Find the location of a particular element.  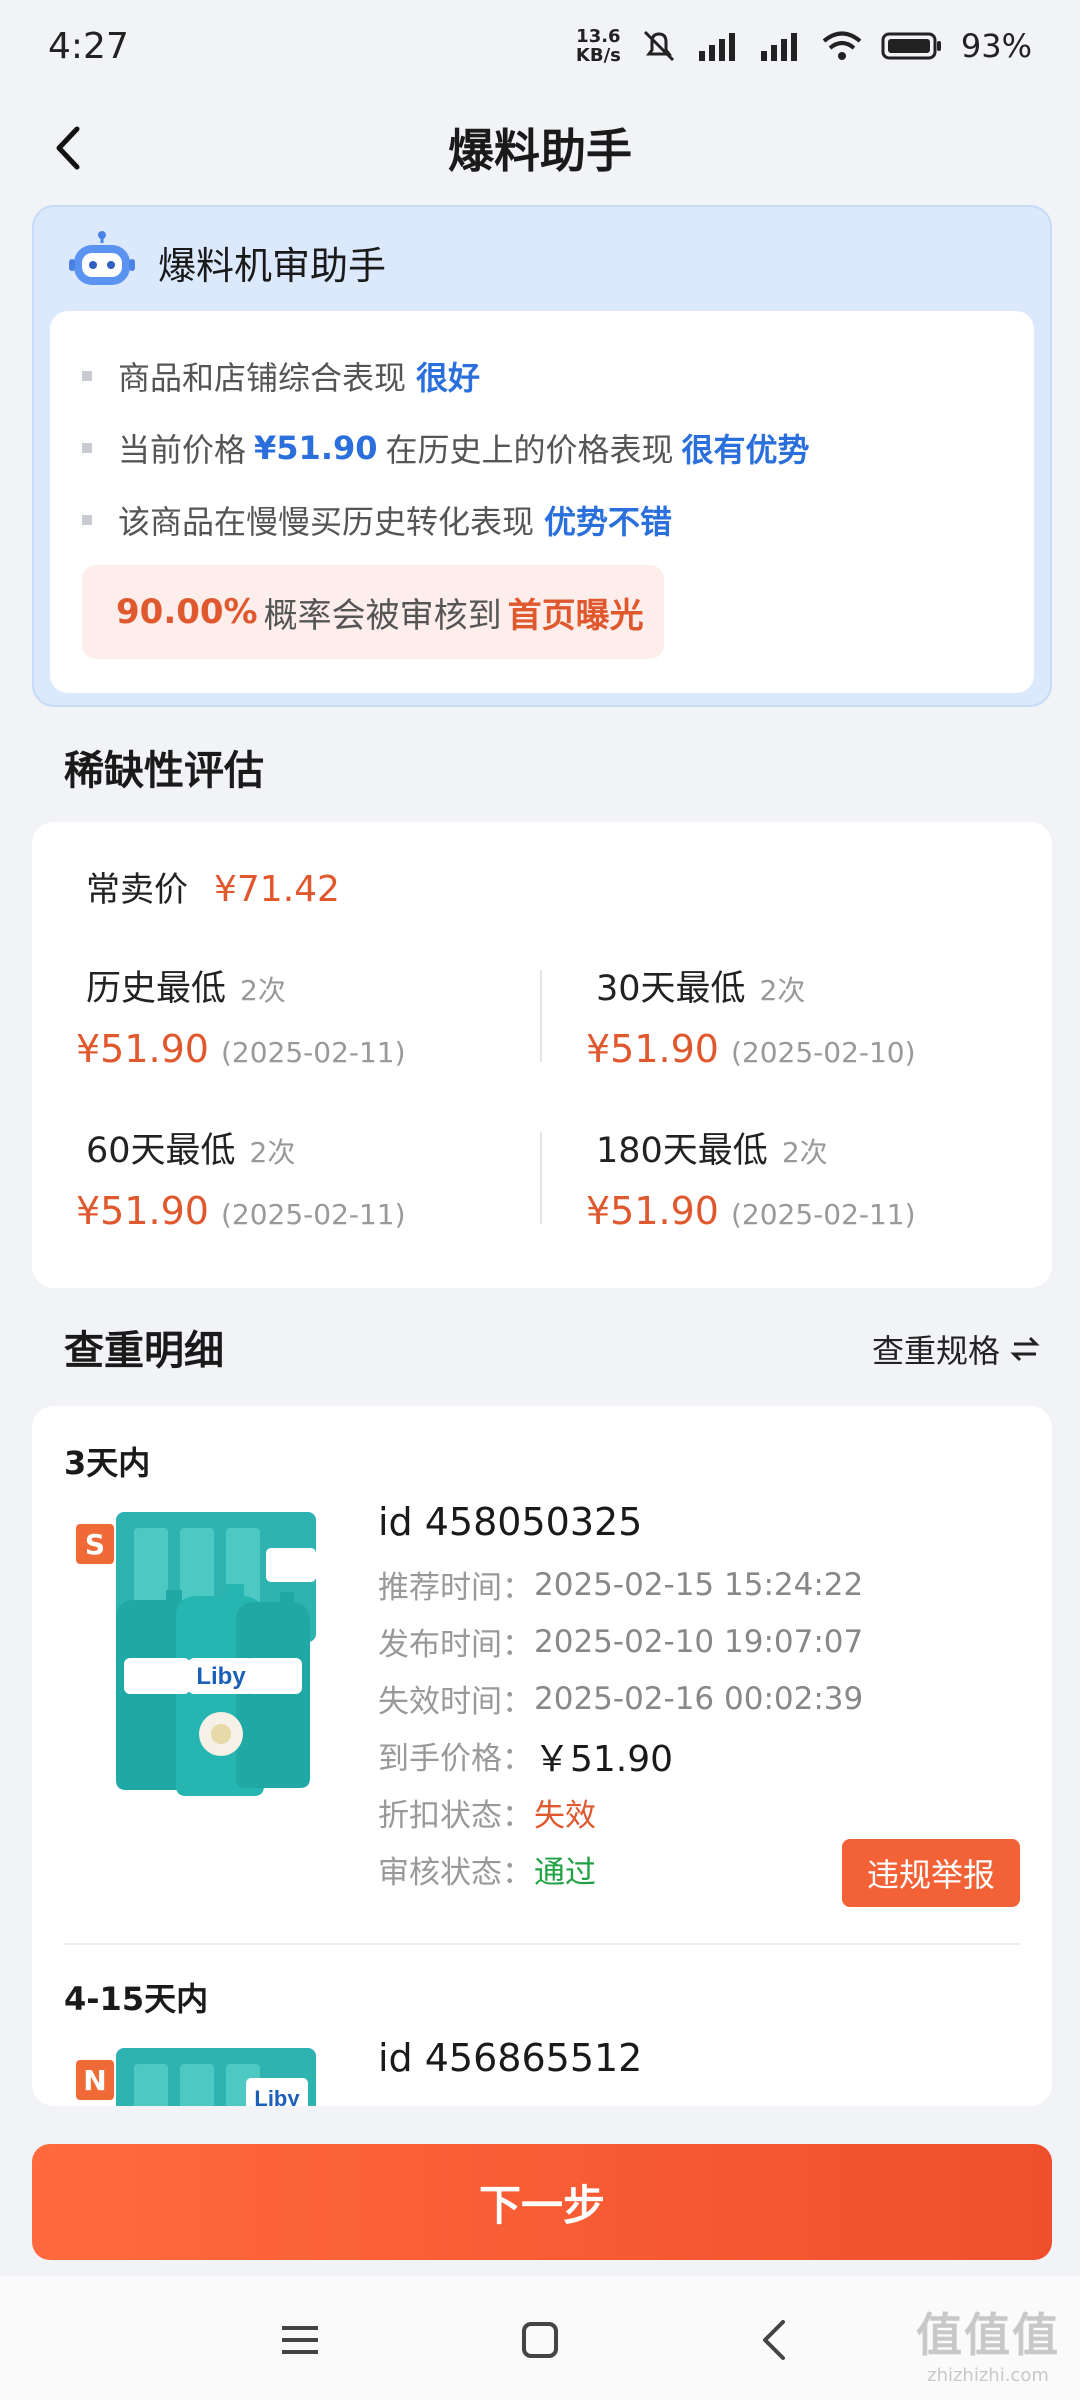

wifi-icon is located at coordinates (842, 46).